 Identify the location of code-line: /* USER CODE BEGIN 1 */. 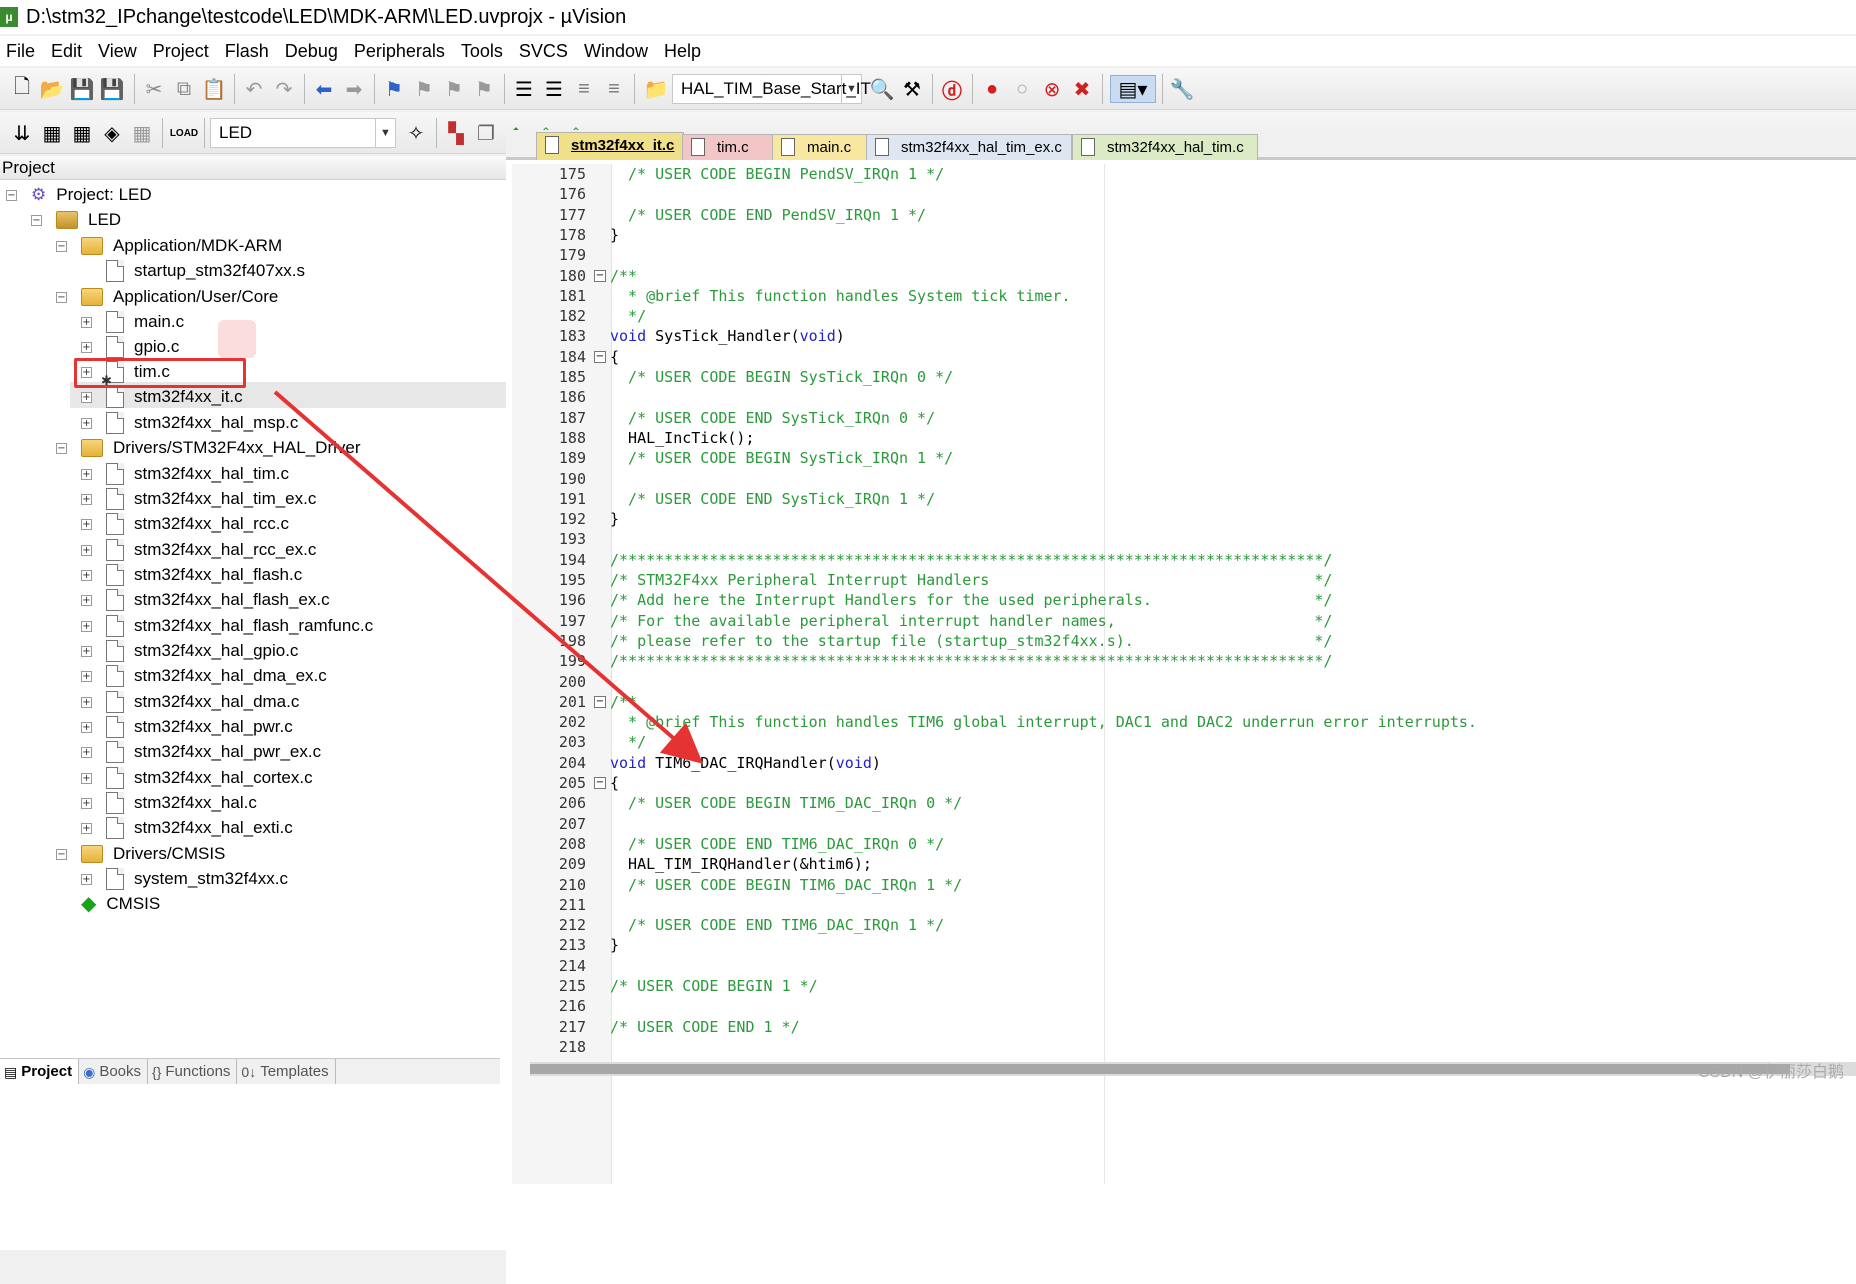
(714, 986).